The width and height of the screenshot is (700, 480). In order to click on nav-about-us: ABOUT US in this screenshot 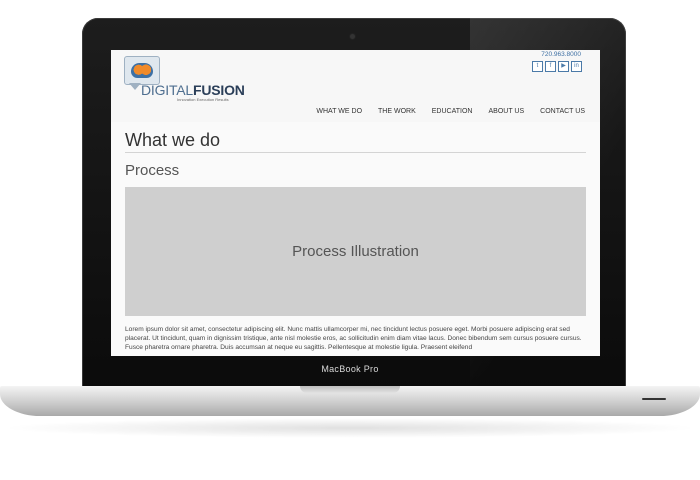, I will do `click(506, 111)`.